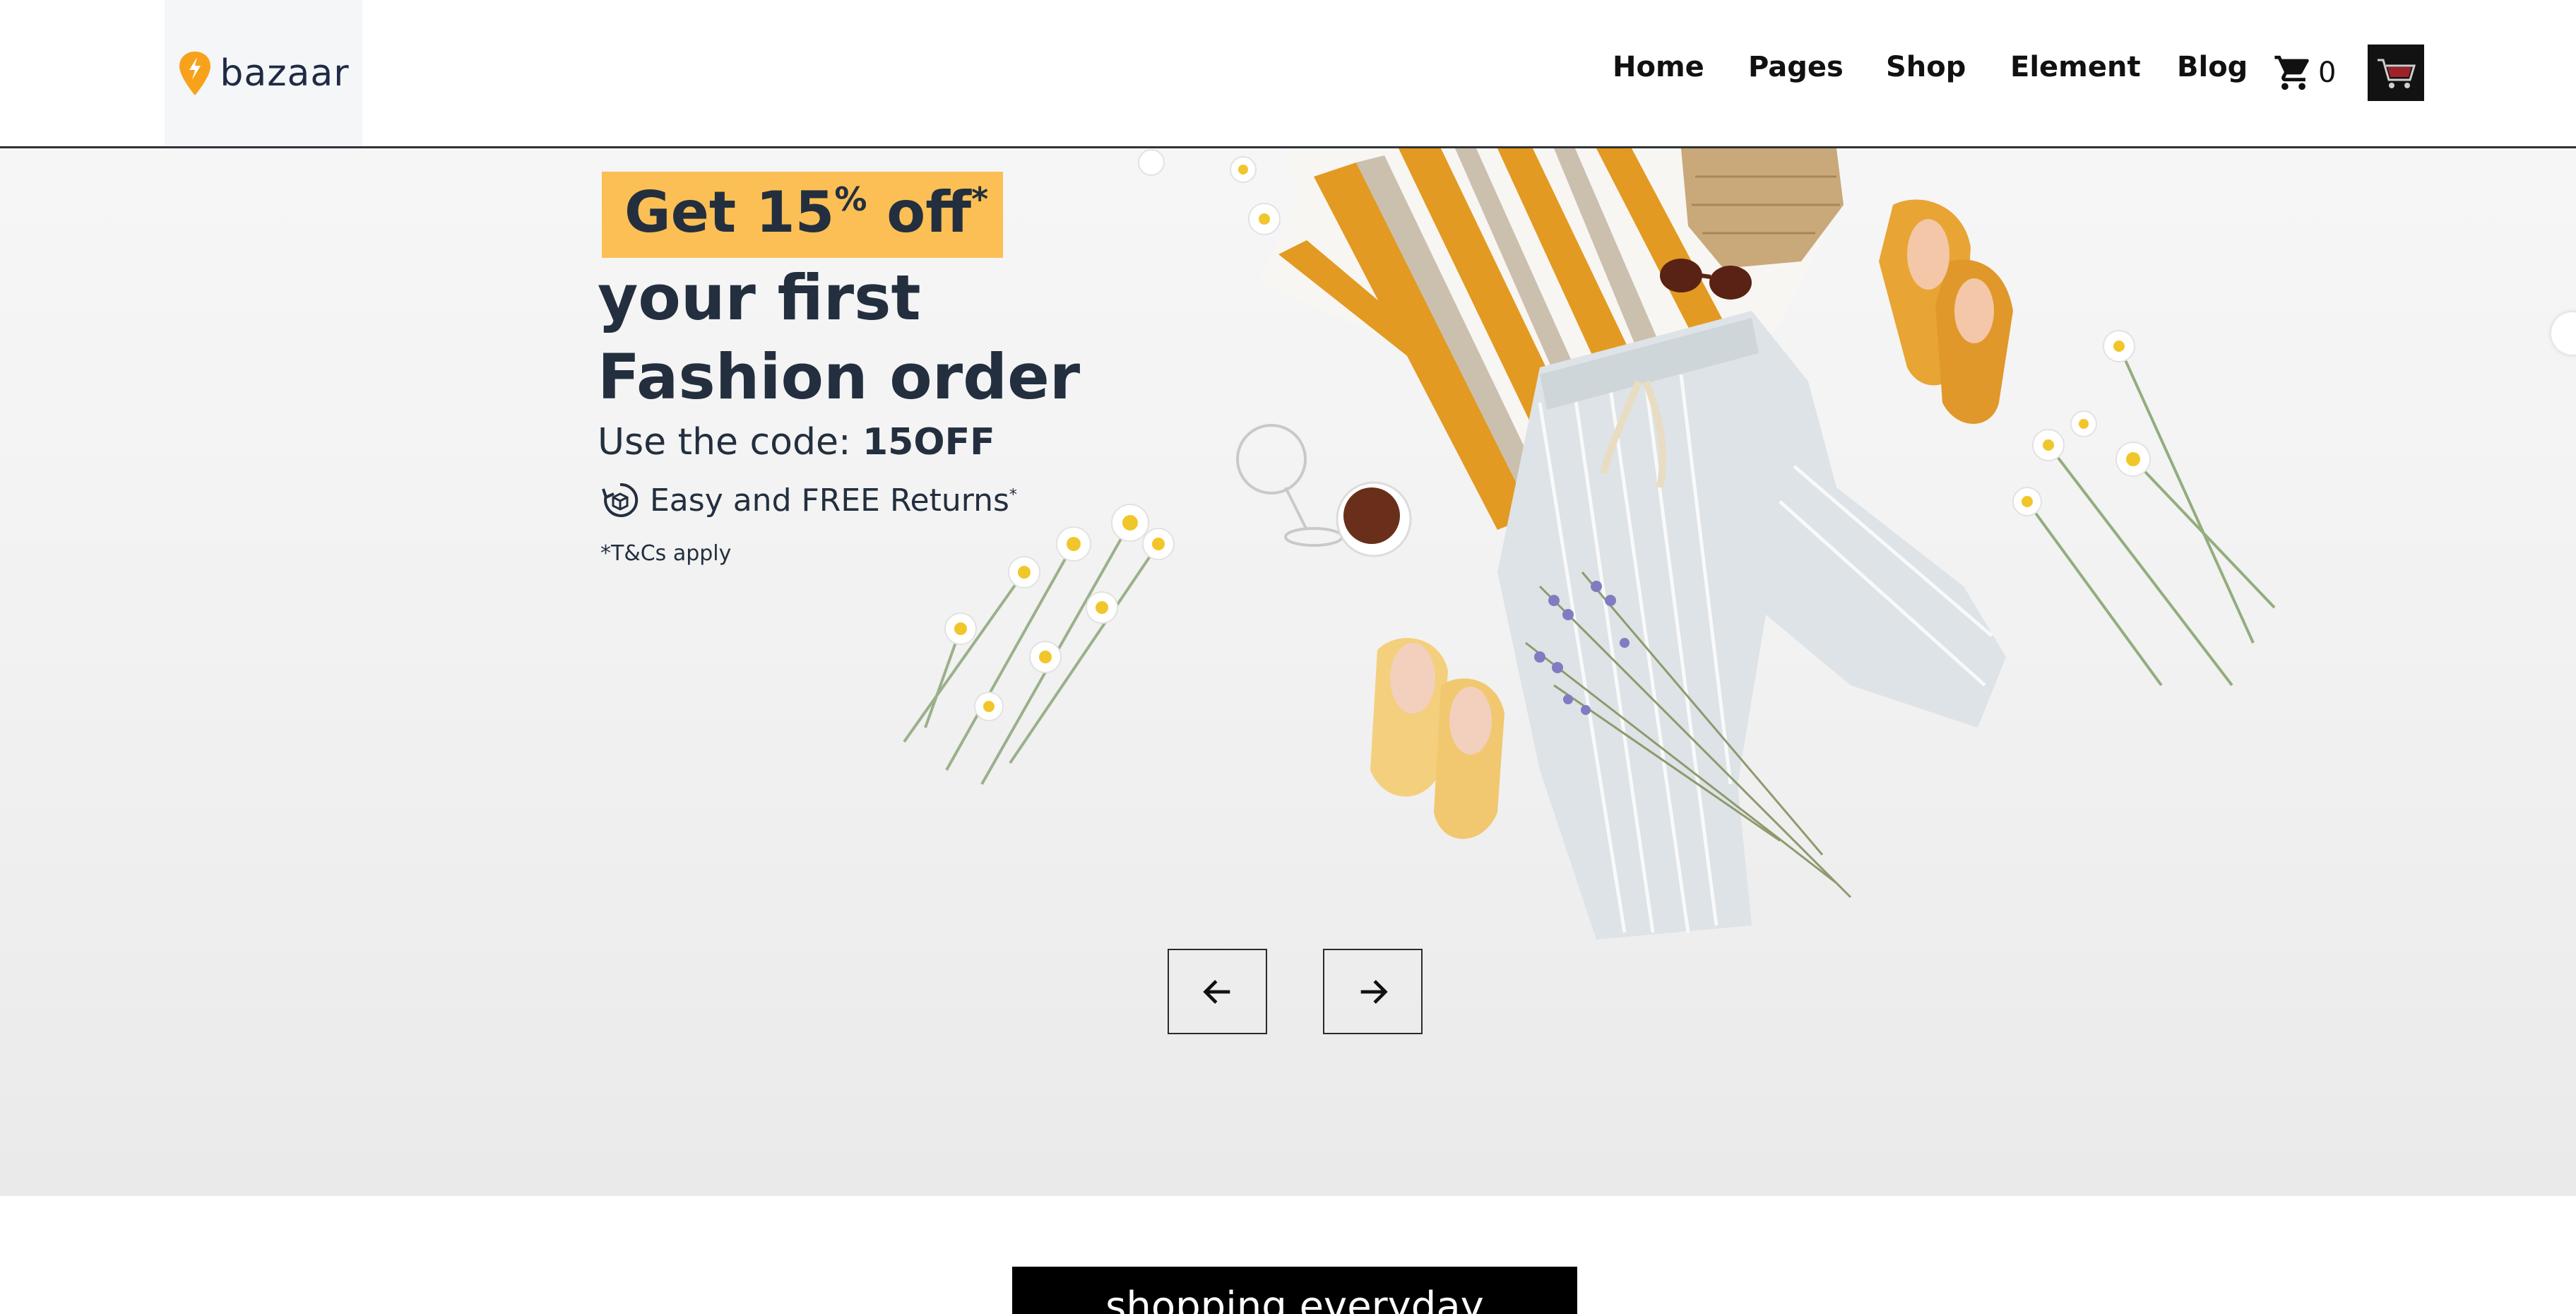  What do you see at coordinates (2291, 72) in the screenshot?
I see `shopping-cart-icon` at bounding box center [2291, 72].